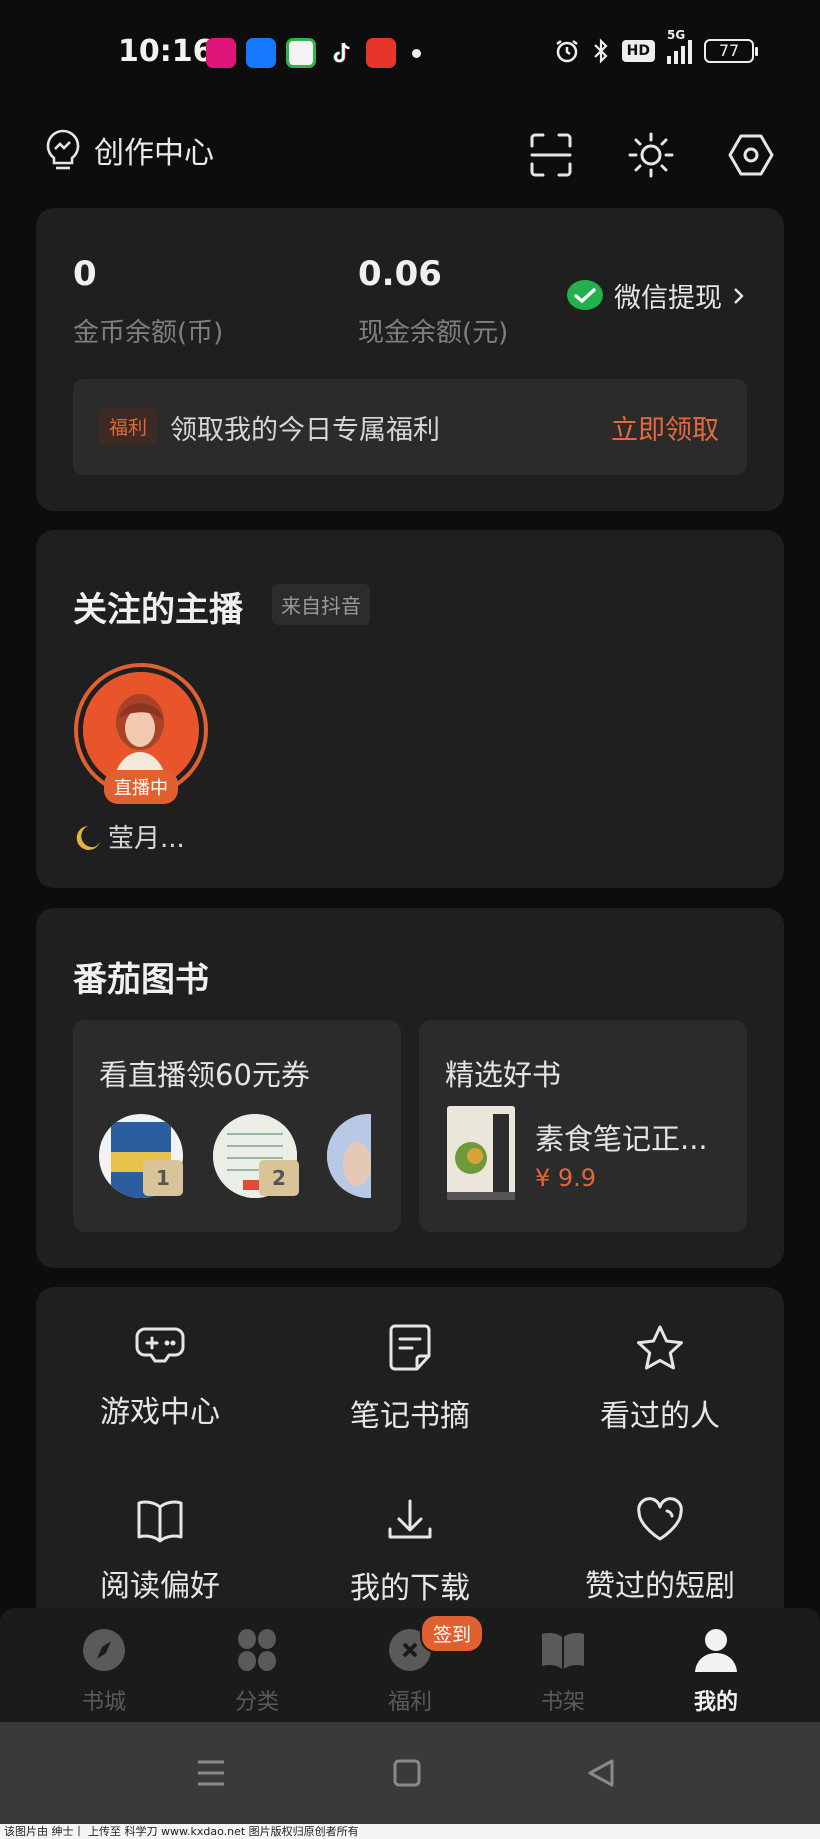 This screenshot has width=820, height=1839. Describe the element at coordinates (731, 51) in the screenshot. I see `battery-indicator: 77` at that location.